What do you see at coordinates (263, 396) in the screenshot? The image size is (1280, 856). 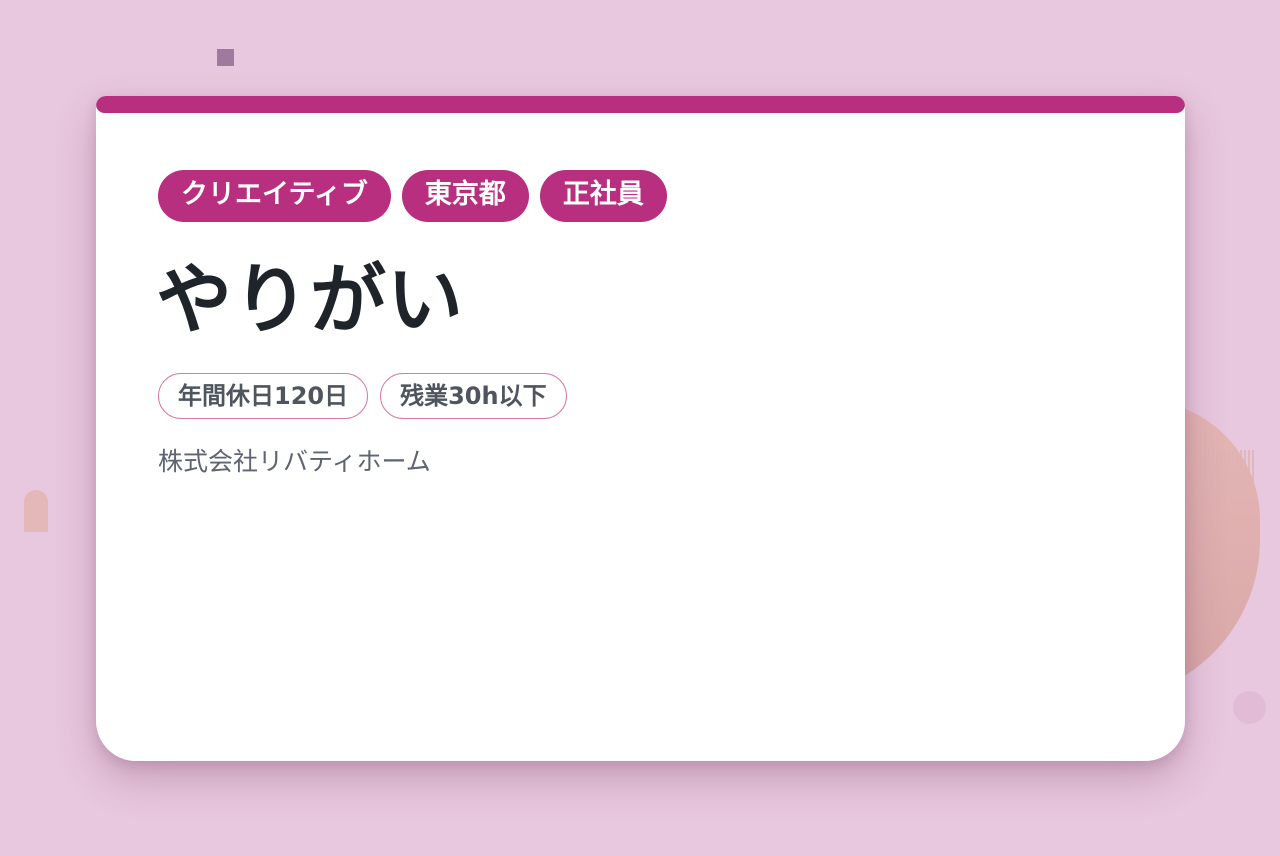 I see `condition-holidays: 年間休日120日` at bounding box center [263, 396].